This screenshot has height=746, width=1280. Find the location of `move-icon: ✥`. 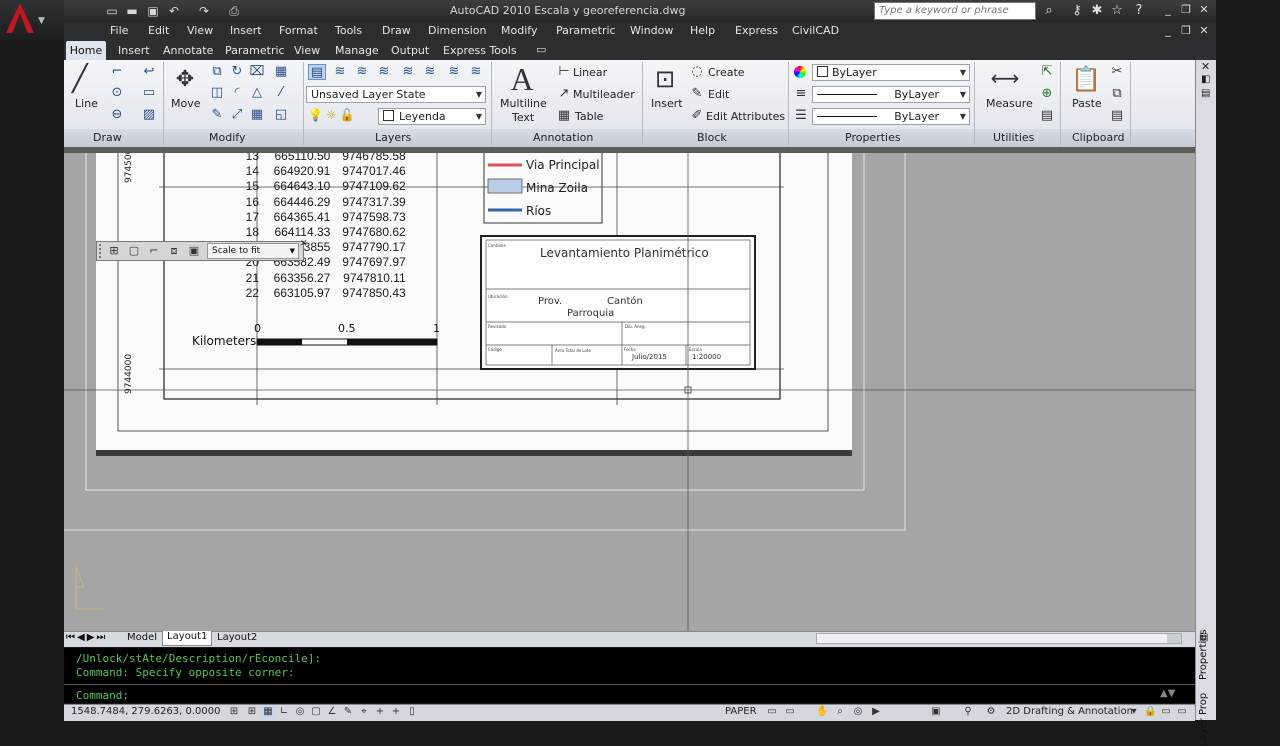

move-icon: ✥ is located at coordinates (185, 80).